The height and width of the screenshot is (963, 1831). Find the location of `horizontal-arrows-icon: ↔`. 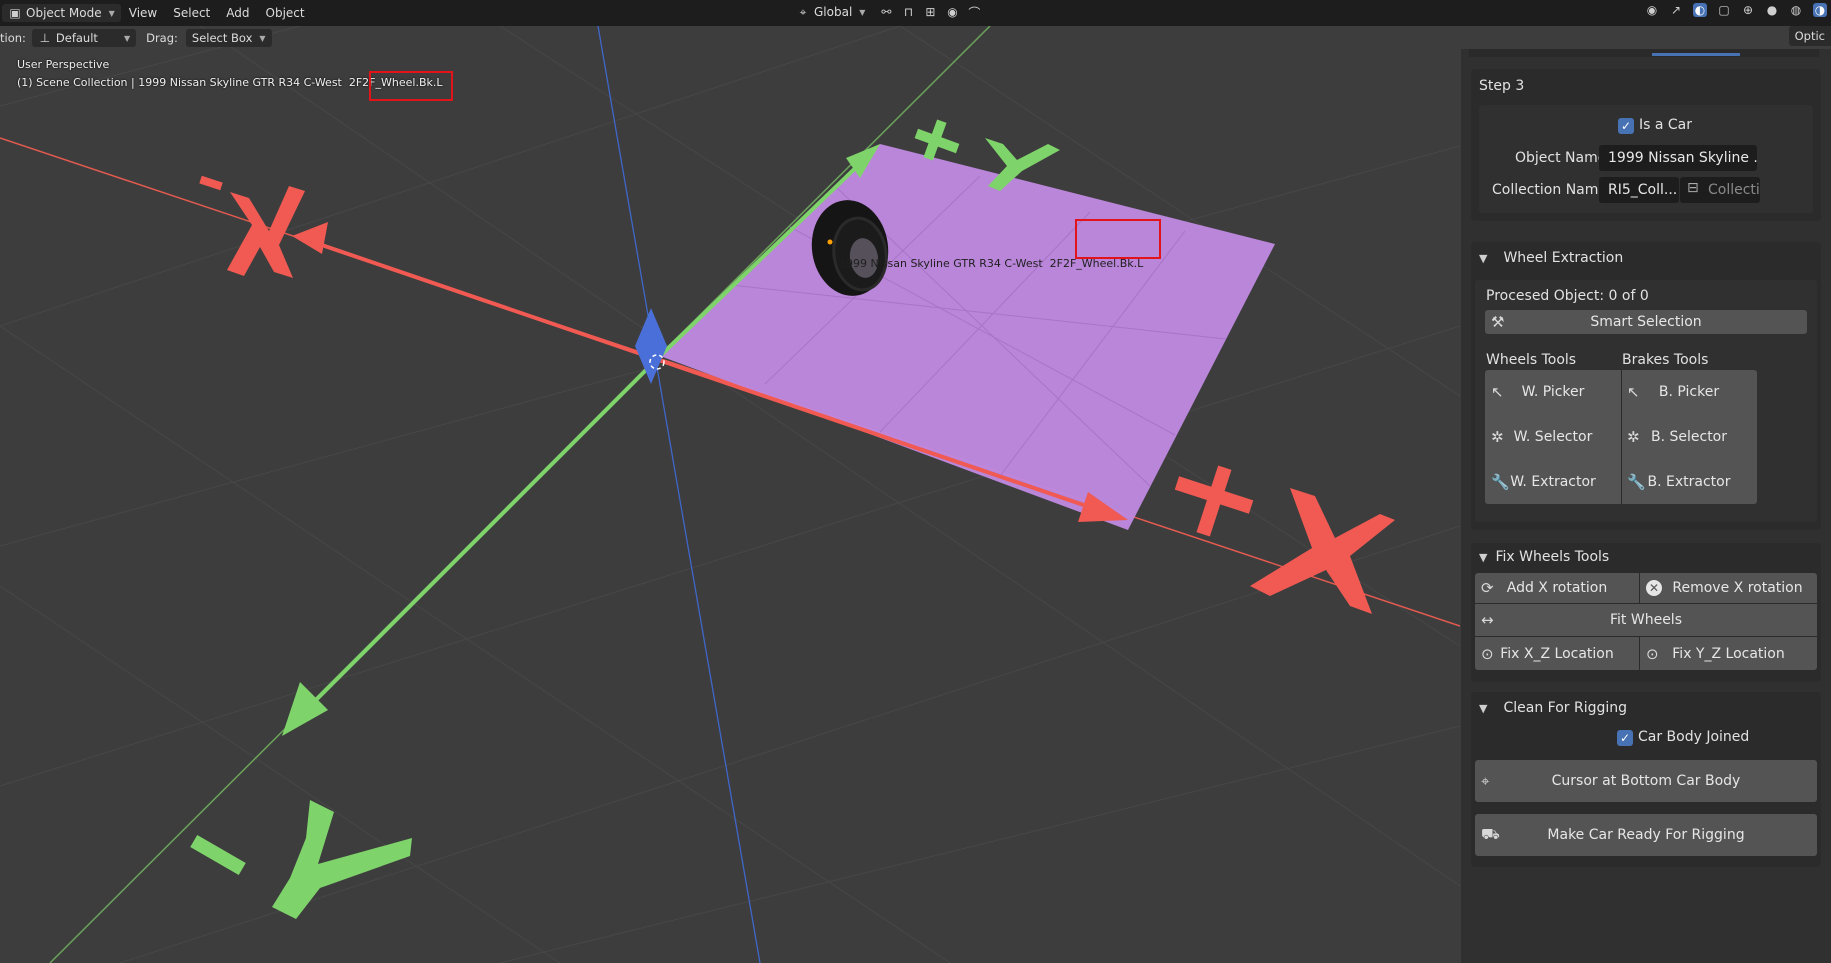

horizontal-arrows-icon: ↔ is located at coordinates (1487, 620).